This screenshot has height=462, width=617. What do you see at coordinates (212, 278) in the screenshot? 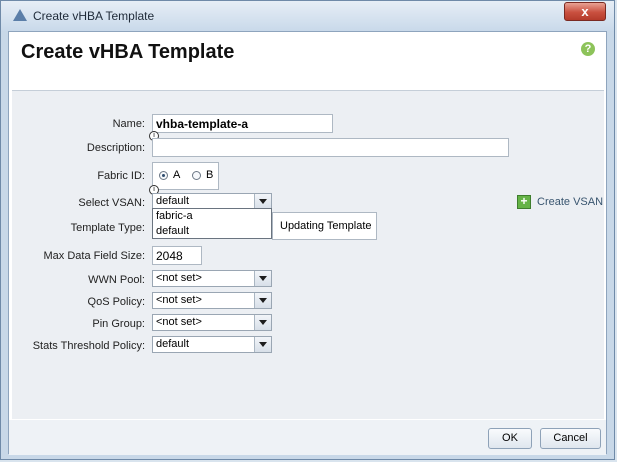
I see `wwn-pool-select: <not set>` at bounding box center [212, 278].